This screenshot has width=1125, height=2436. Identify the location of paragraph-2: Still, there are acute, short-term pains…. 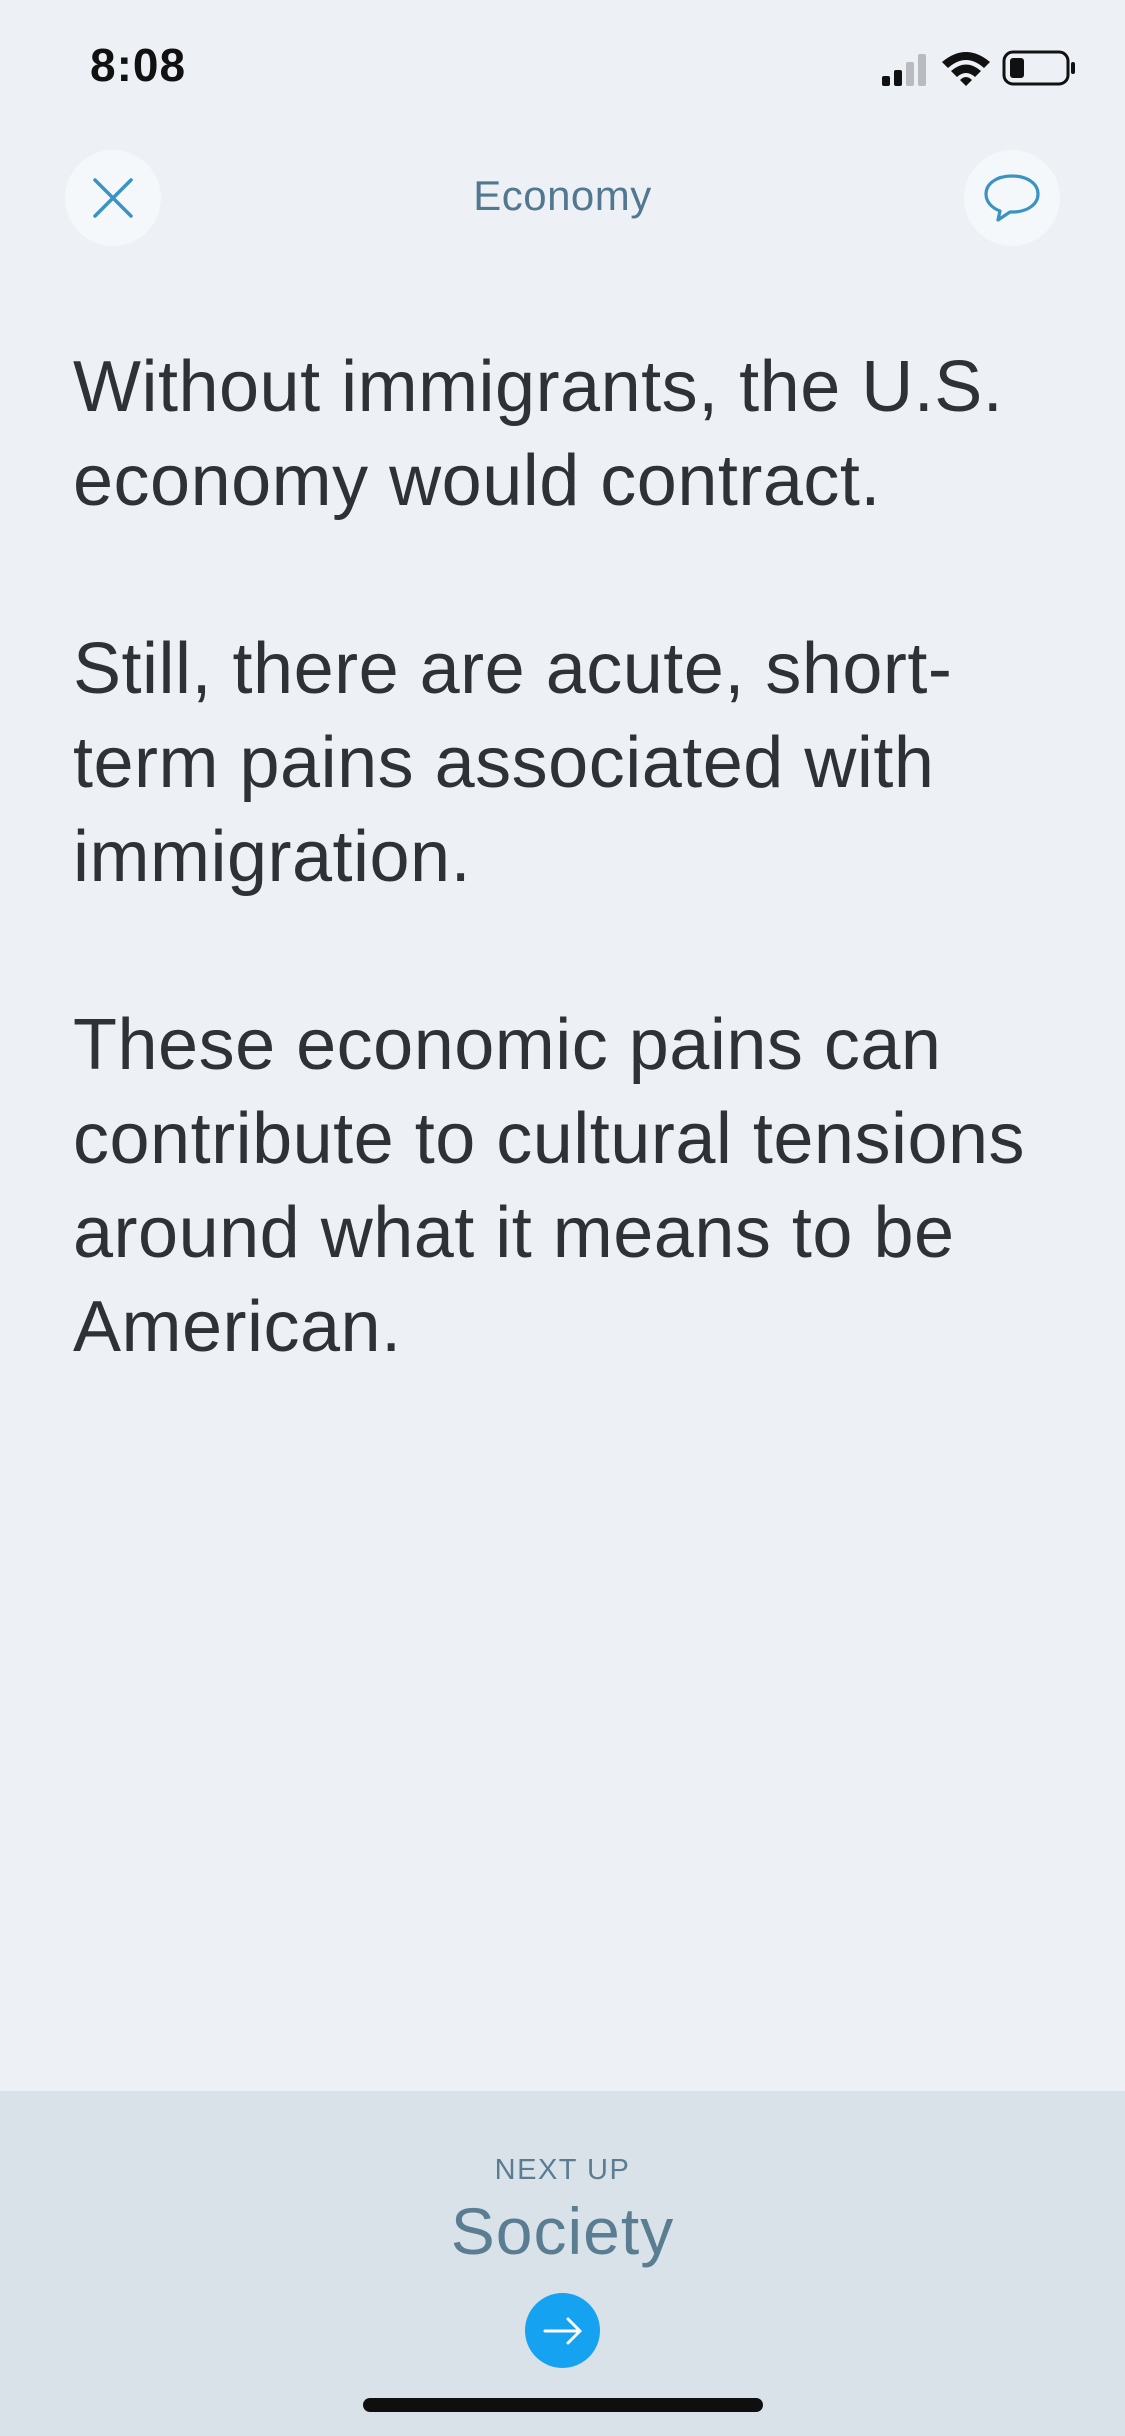
(513, 763).